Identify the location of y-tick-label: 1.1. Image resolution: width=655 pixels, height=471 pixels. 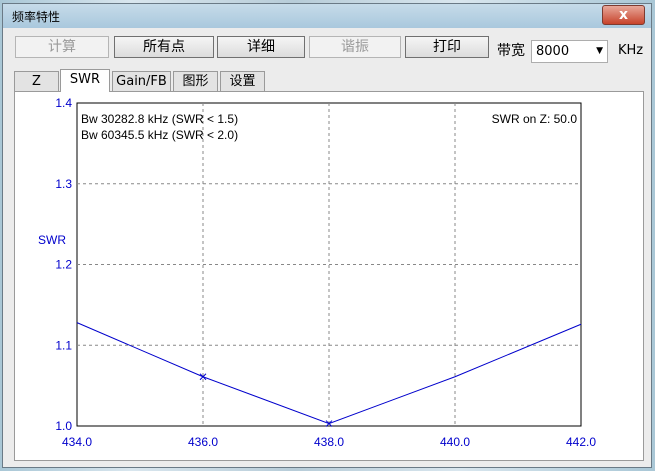
(63, 345).